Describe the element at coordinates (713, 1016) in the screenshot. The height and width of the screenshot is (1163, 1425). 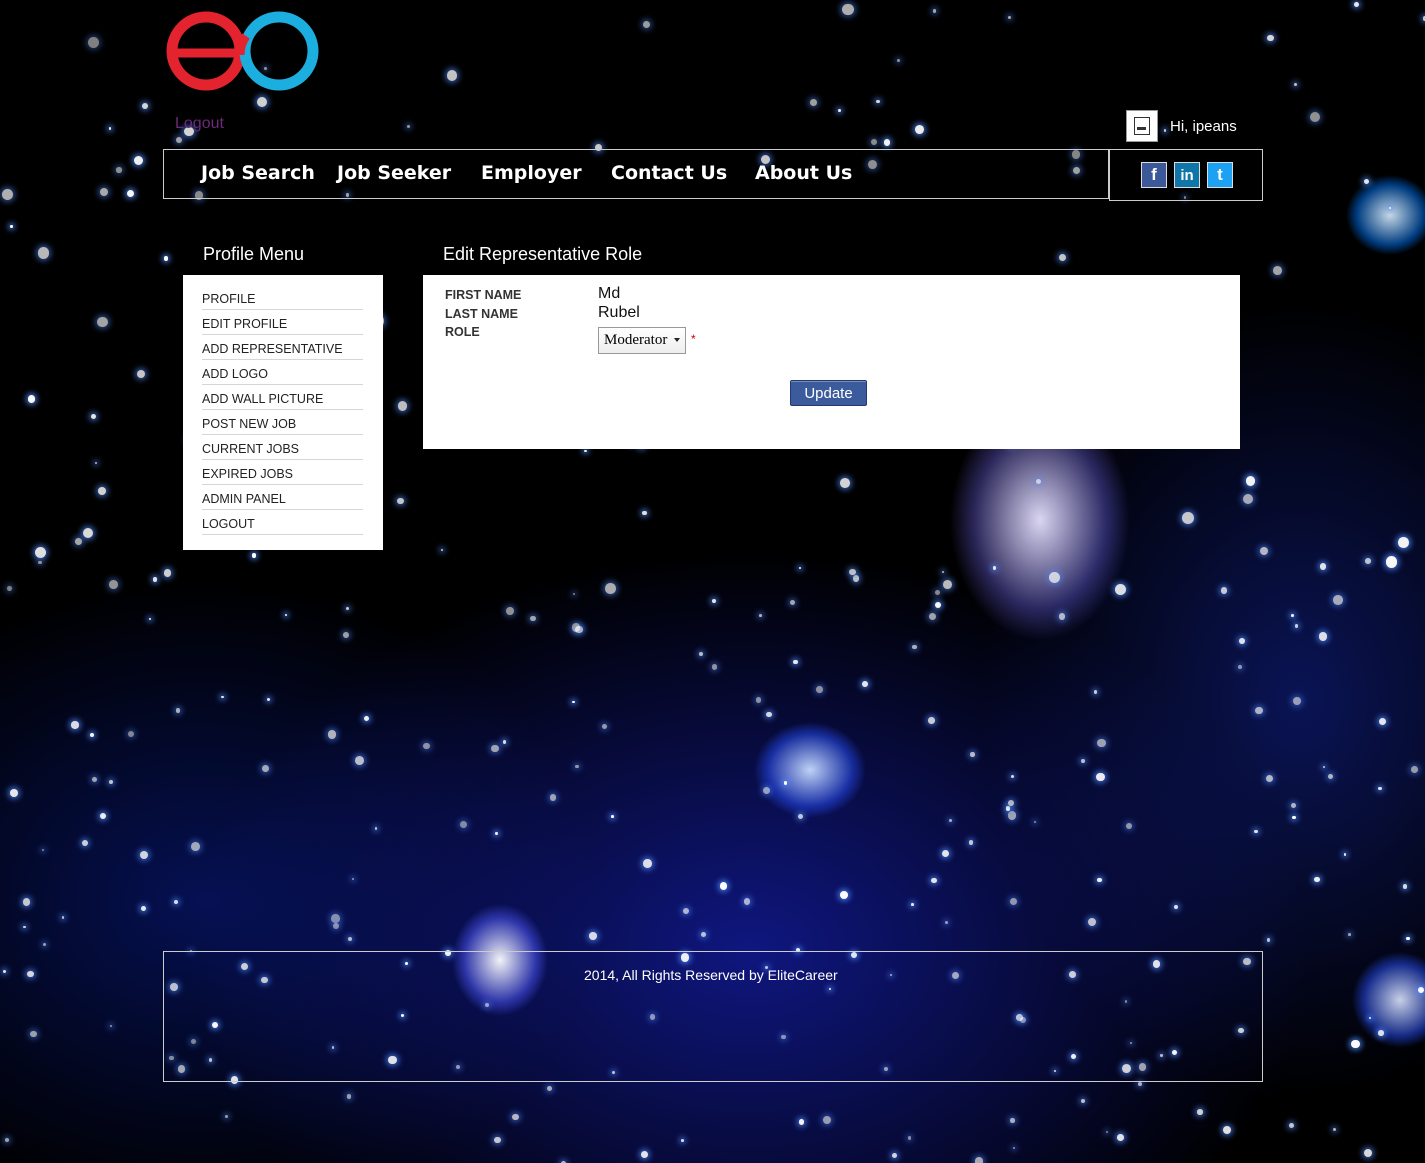
I see `footer: 2014, All Rights Reserved by EliteCareer` at that location.